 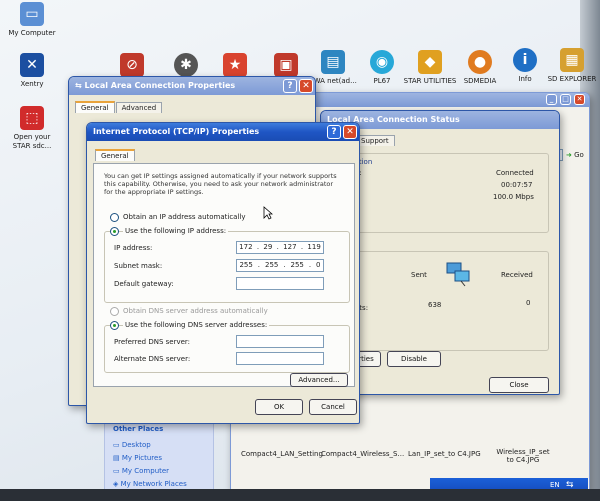 What do you see at coordinates (579, 155) in the screenshot?
I see `go-label: Go` at bounding box center [579, 155].